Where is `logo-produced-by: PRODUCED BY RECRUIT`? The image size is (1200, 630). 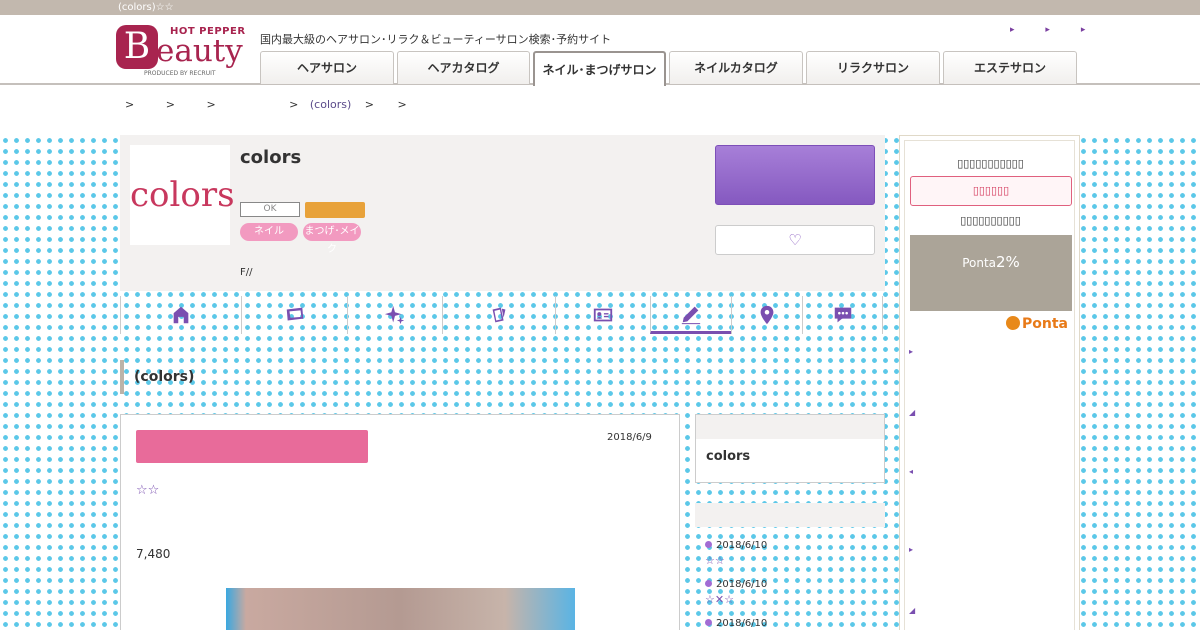 logo-produced-by: PRODUCED BY RECRUIT is located at coordinates (180, 73).